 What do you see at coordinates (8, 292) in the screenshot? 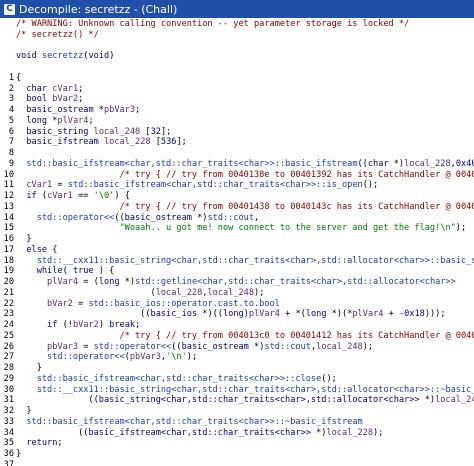
I see `line-number: 21` at bounding box center [8, 292].